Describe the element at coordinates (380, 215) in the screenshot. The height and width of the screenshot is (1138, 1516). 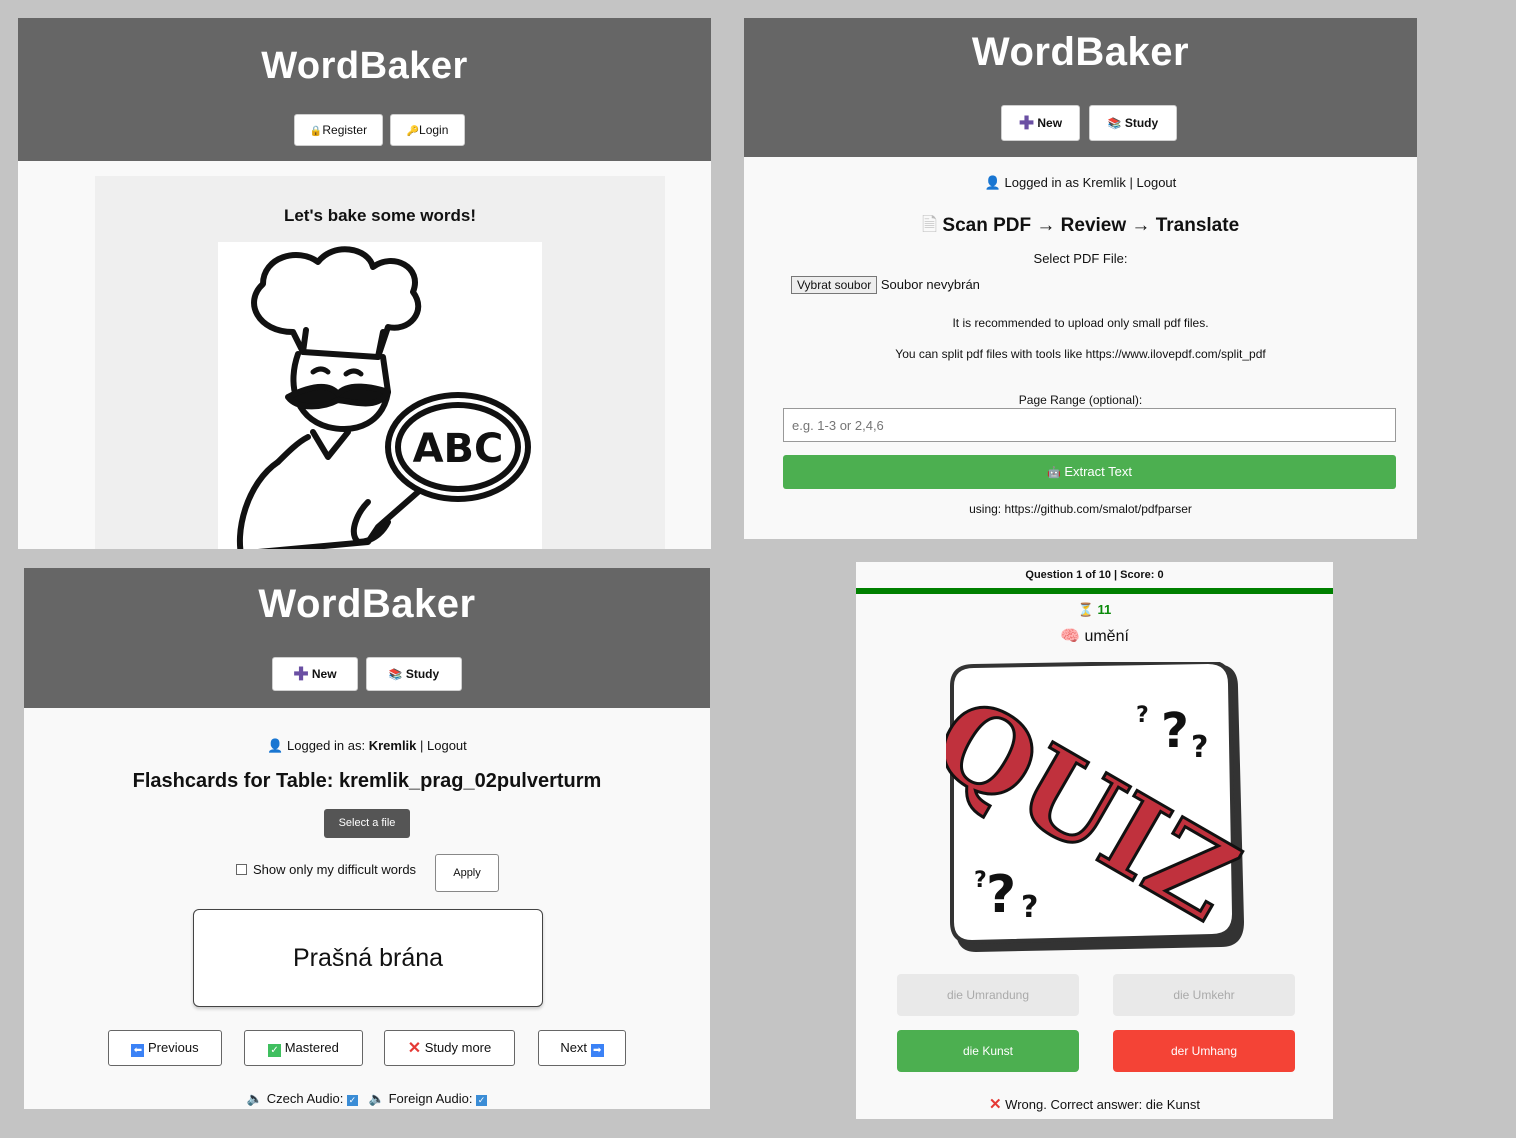
I see `tagline: Let's bake some words!` at that location.